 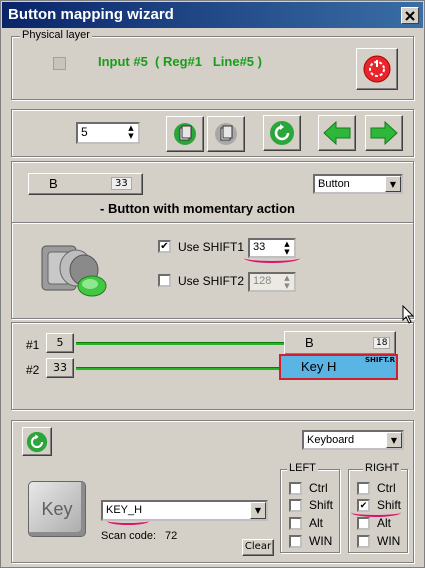 What do you see at coordinates (129, 536) in the screenshot?
I see `scan-code-label: Scan code:` at bounding box center [129, 536].